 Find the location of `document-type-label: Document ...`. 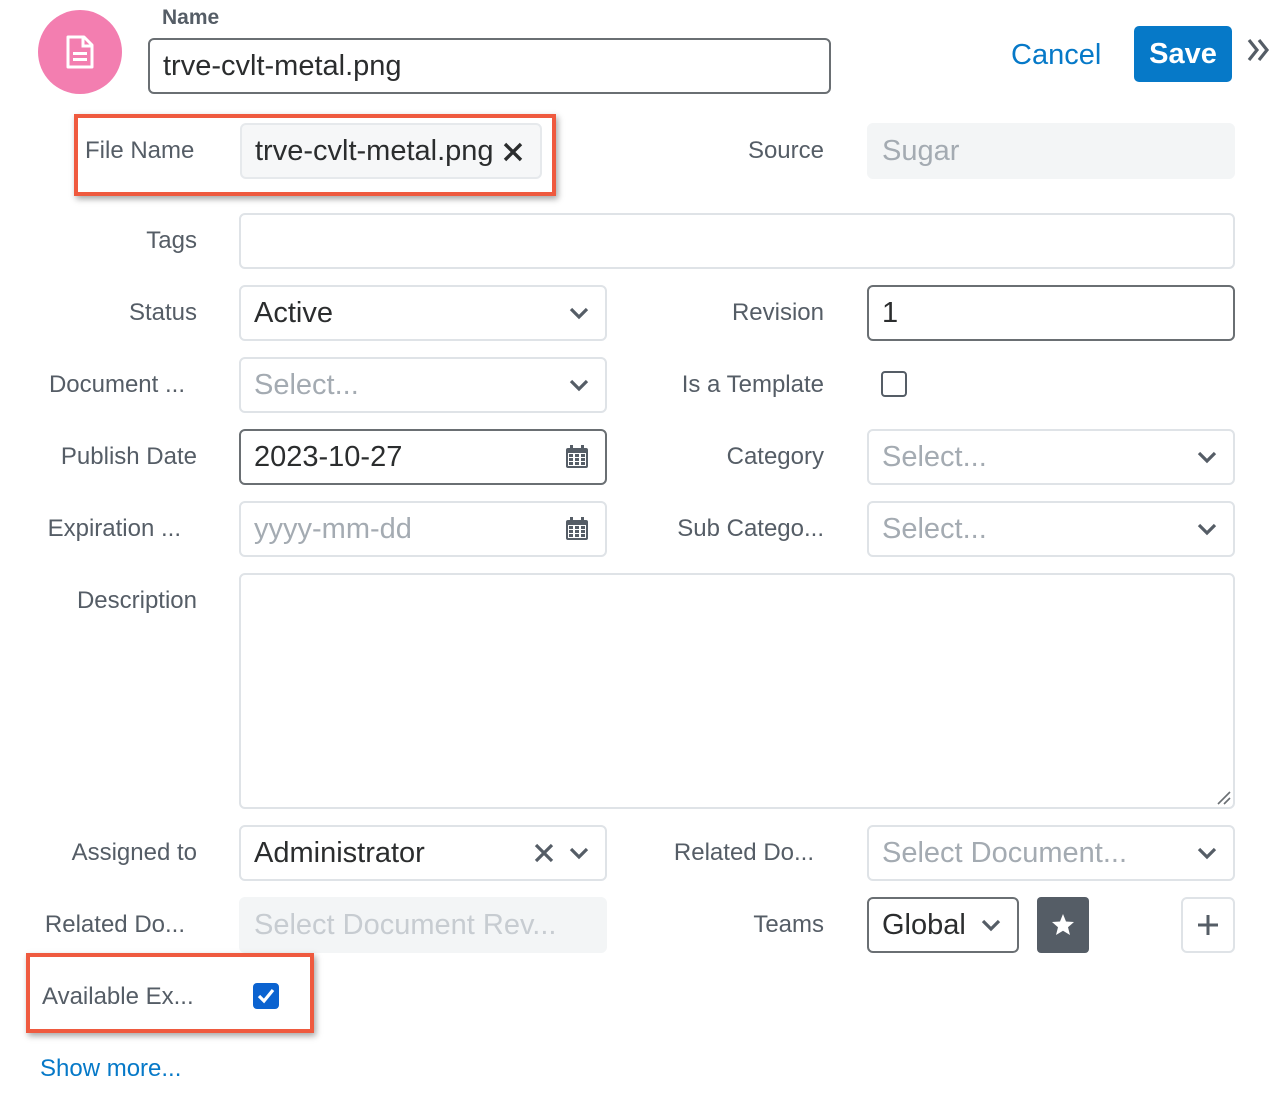

document-type-label: Document ... is located at coordinates (116, 384).